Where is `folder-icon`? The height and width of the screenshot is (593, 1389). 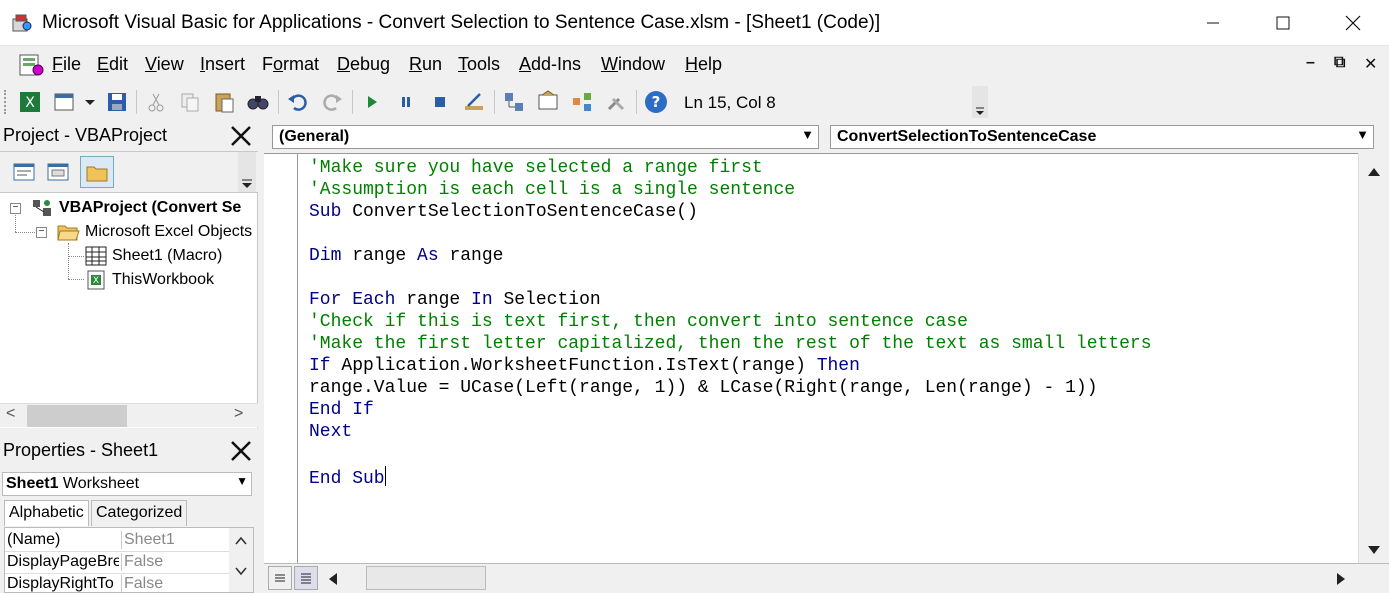 folder-icon is located at coordinates (97, 174).